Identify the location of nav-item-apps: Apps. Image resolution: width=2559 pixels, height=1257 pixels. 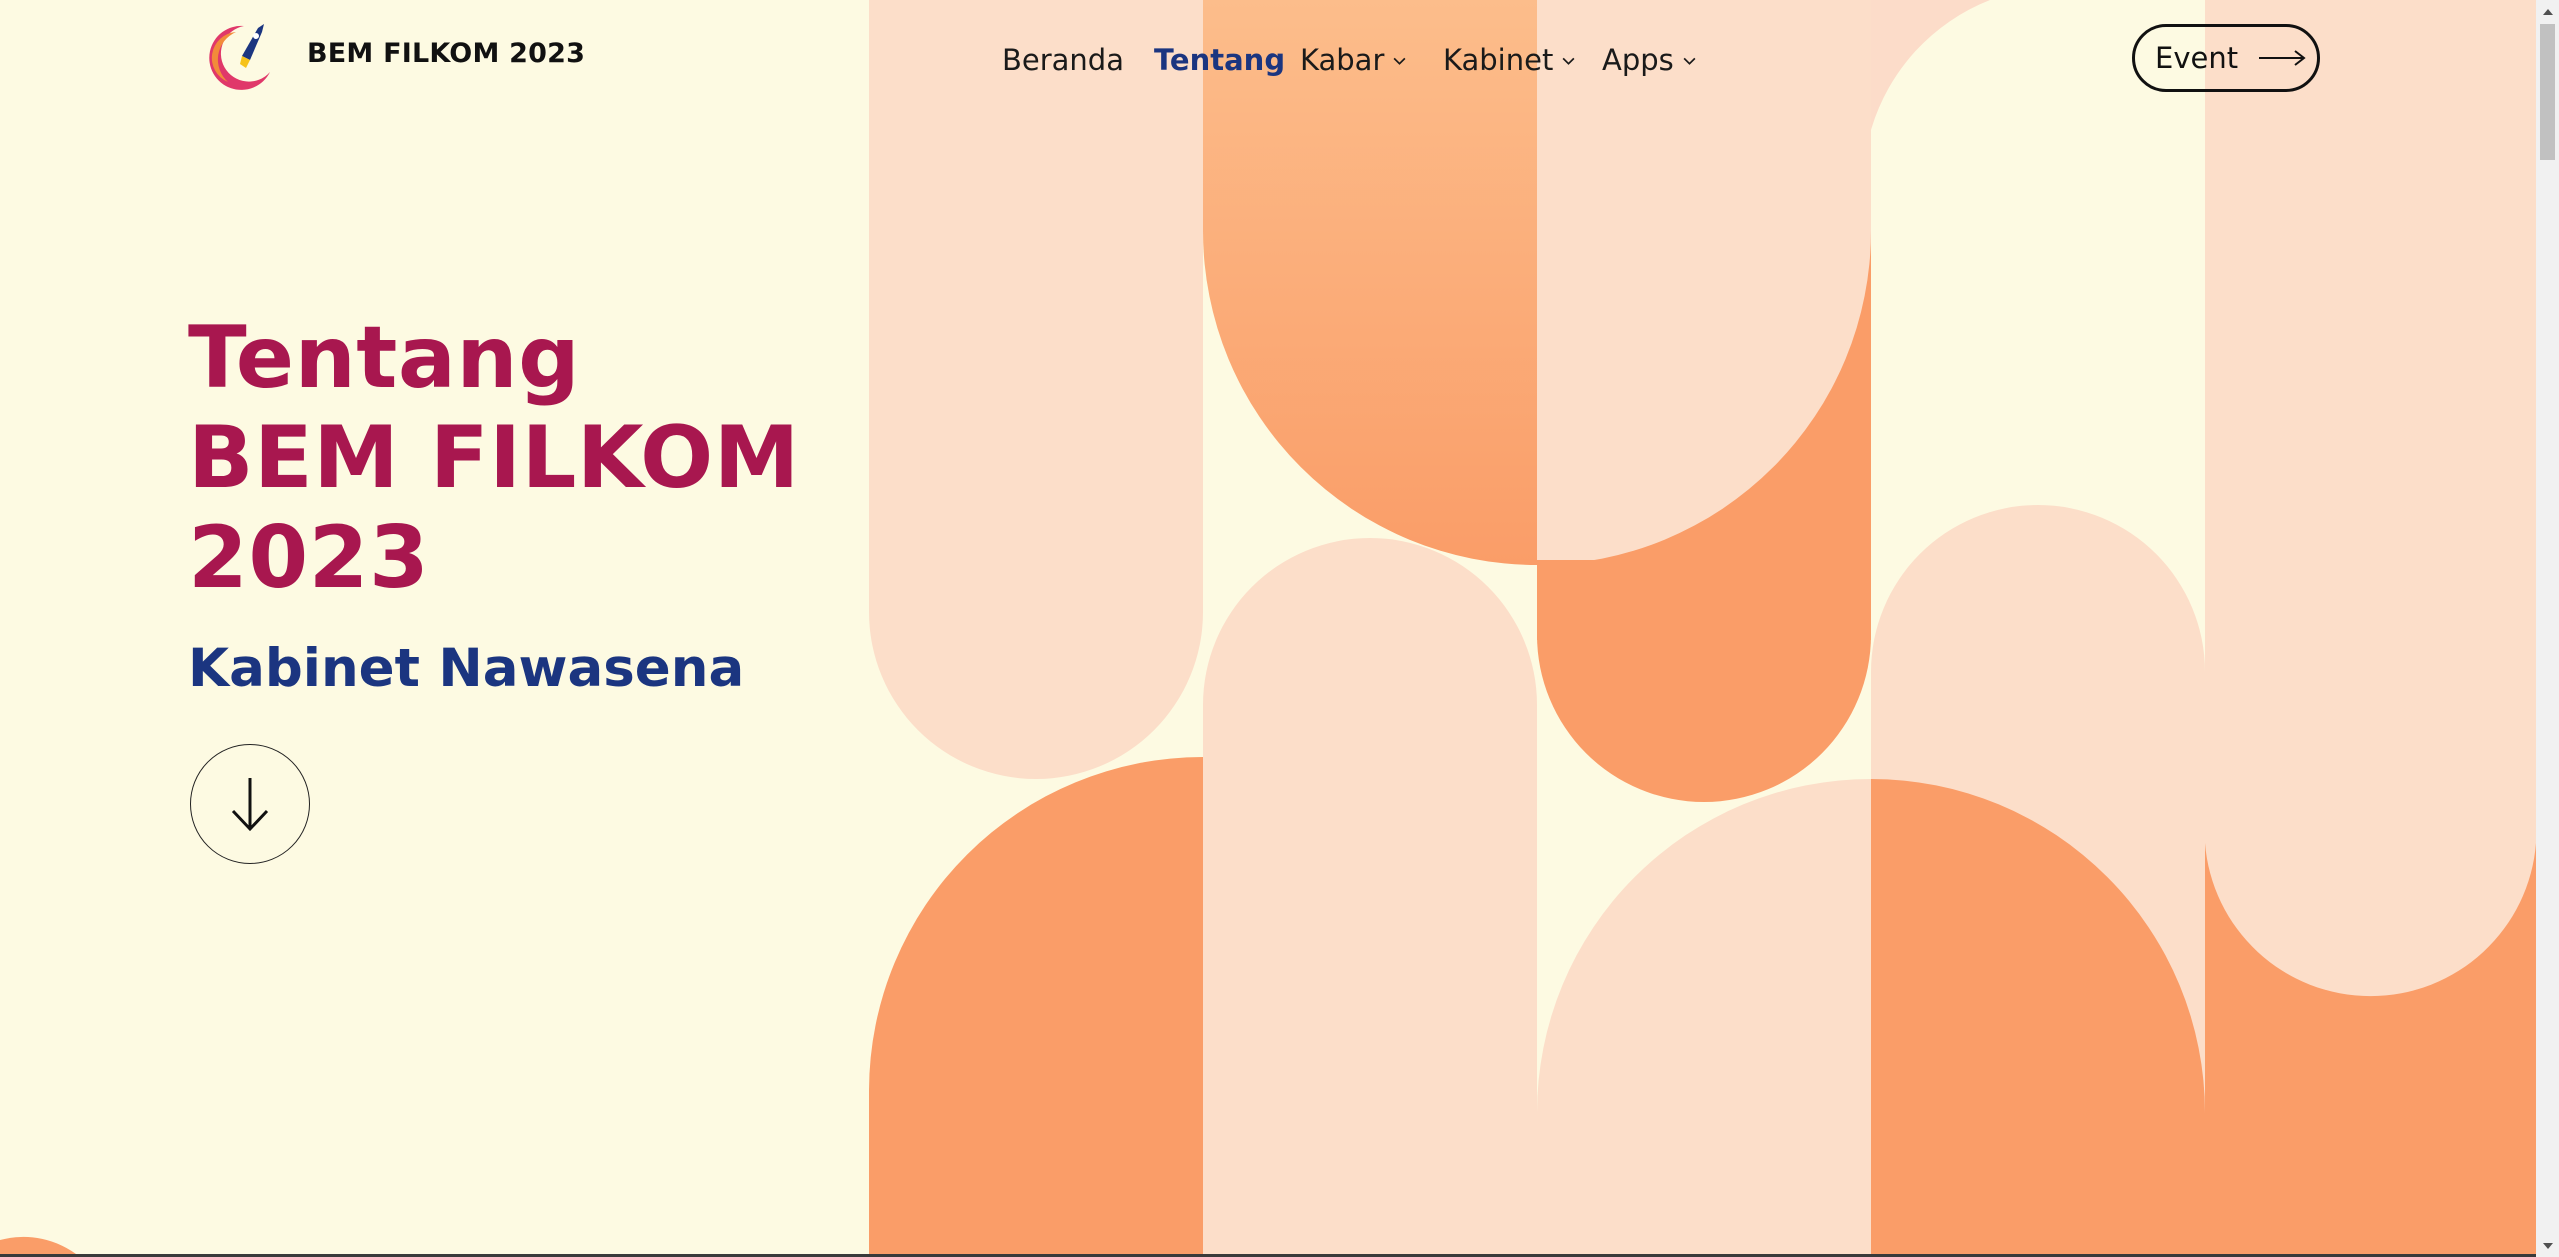
(1649, 60).